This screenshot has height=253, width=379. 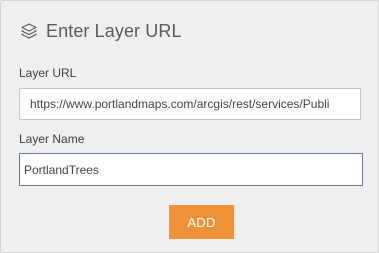 I want to click on panel-header: Enter Layer URL, so click(x=101, y=31).